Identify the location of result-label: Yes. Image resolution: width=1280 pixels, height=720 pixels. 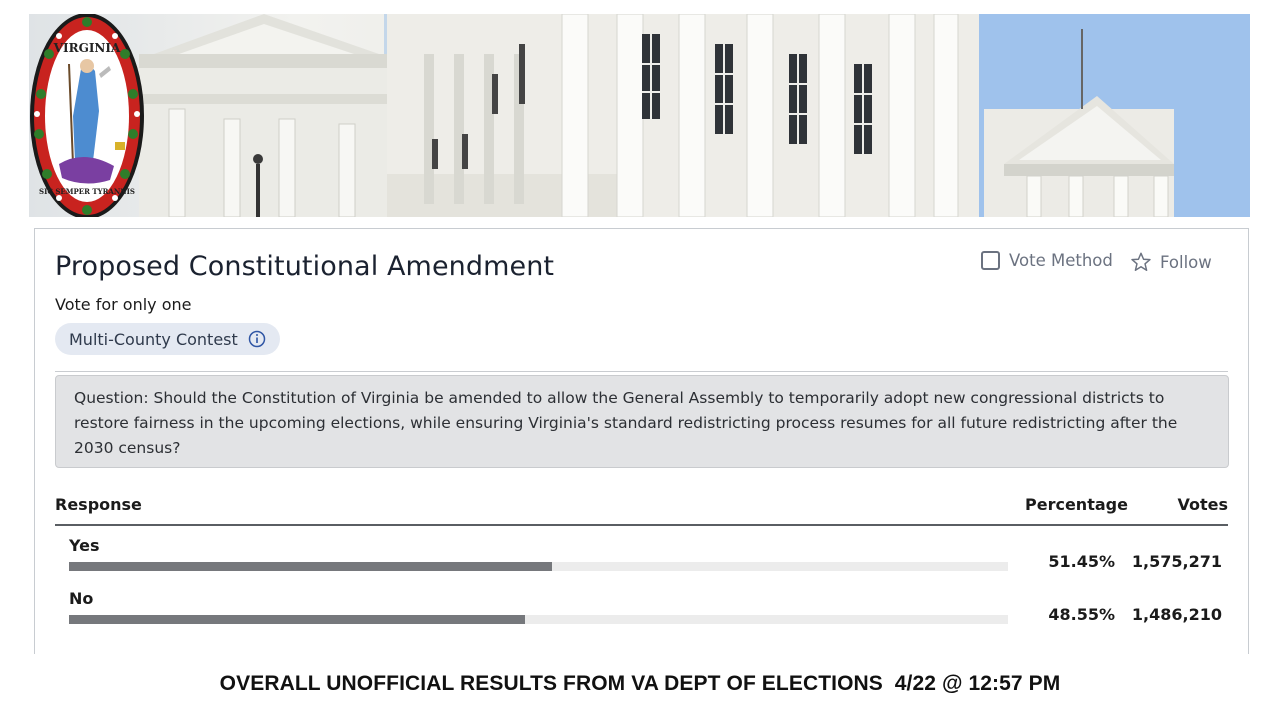
(84, 545).